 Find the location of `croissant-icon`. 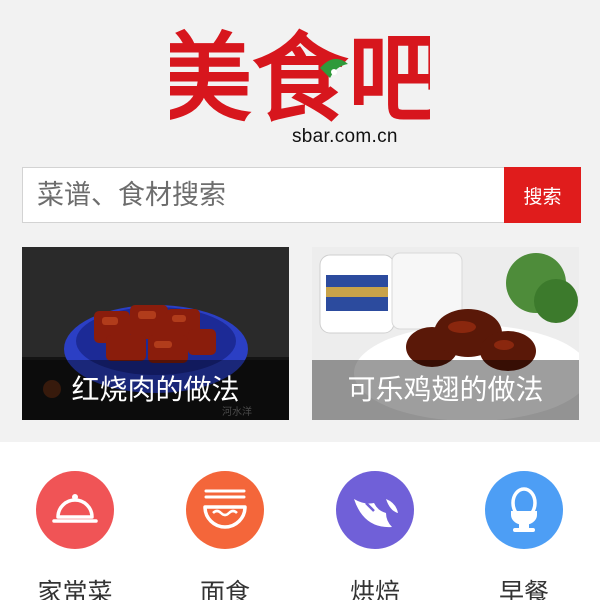

croissant-icon is located at coordinates (376, 513).